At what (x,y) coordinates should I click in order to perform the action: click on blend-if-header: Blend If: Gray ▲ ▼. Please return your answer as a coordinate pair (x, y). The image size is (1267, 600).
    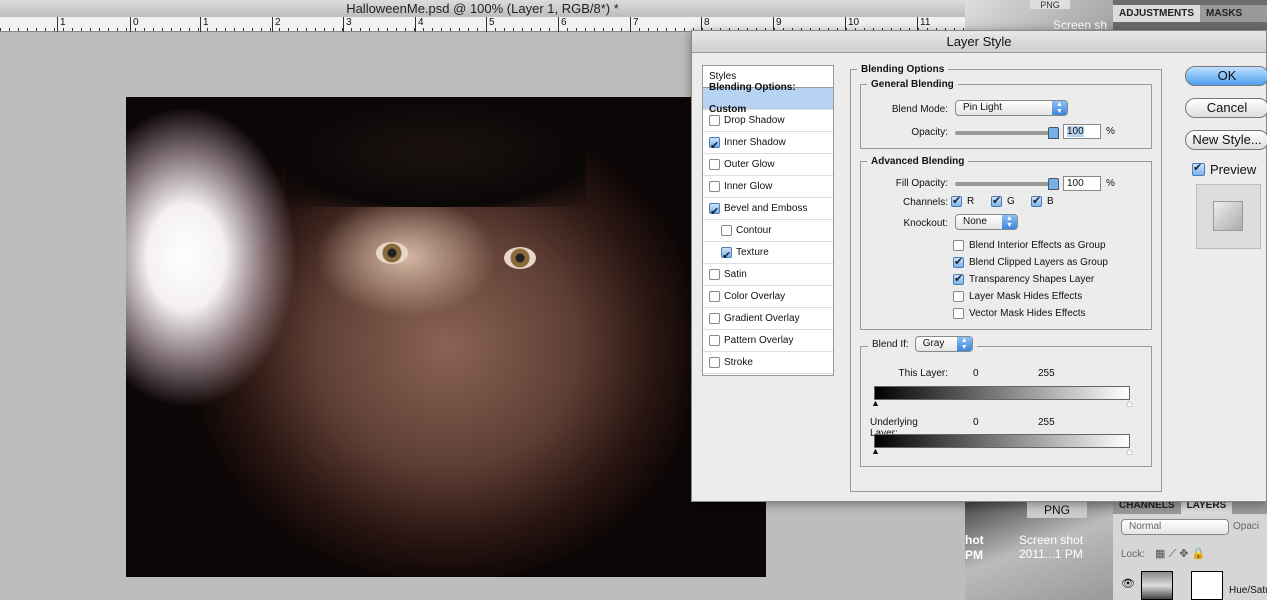
    Looking at the image, I should click on (922, 344).